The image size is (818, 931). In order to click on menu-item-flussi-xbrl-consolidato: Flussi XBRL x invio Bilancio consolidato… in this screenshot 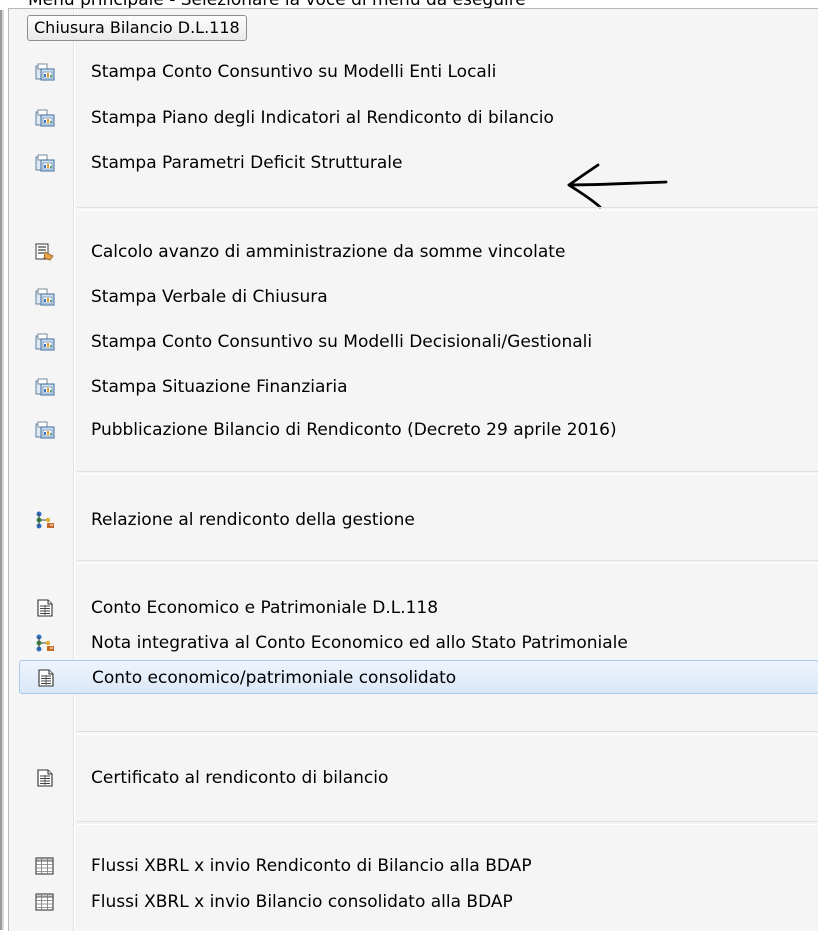, I will do `click(418, 902)`.